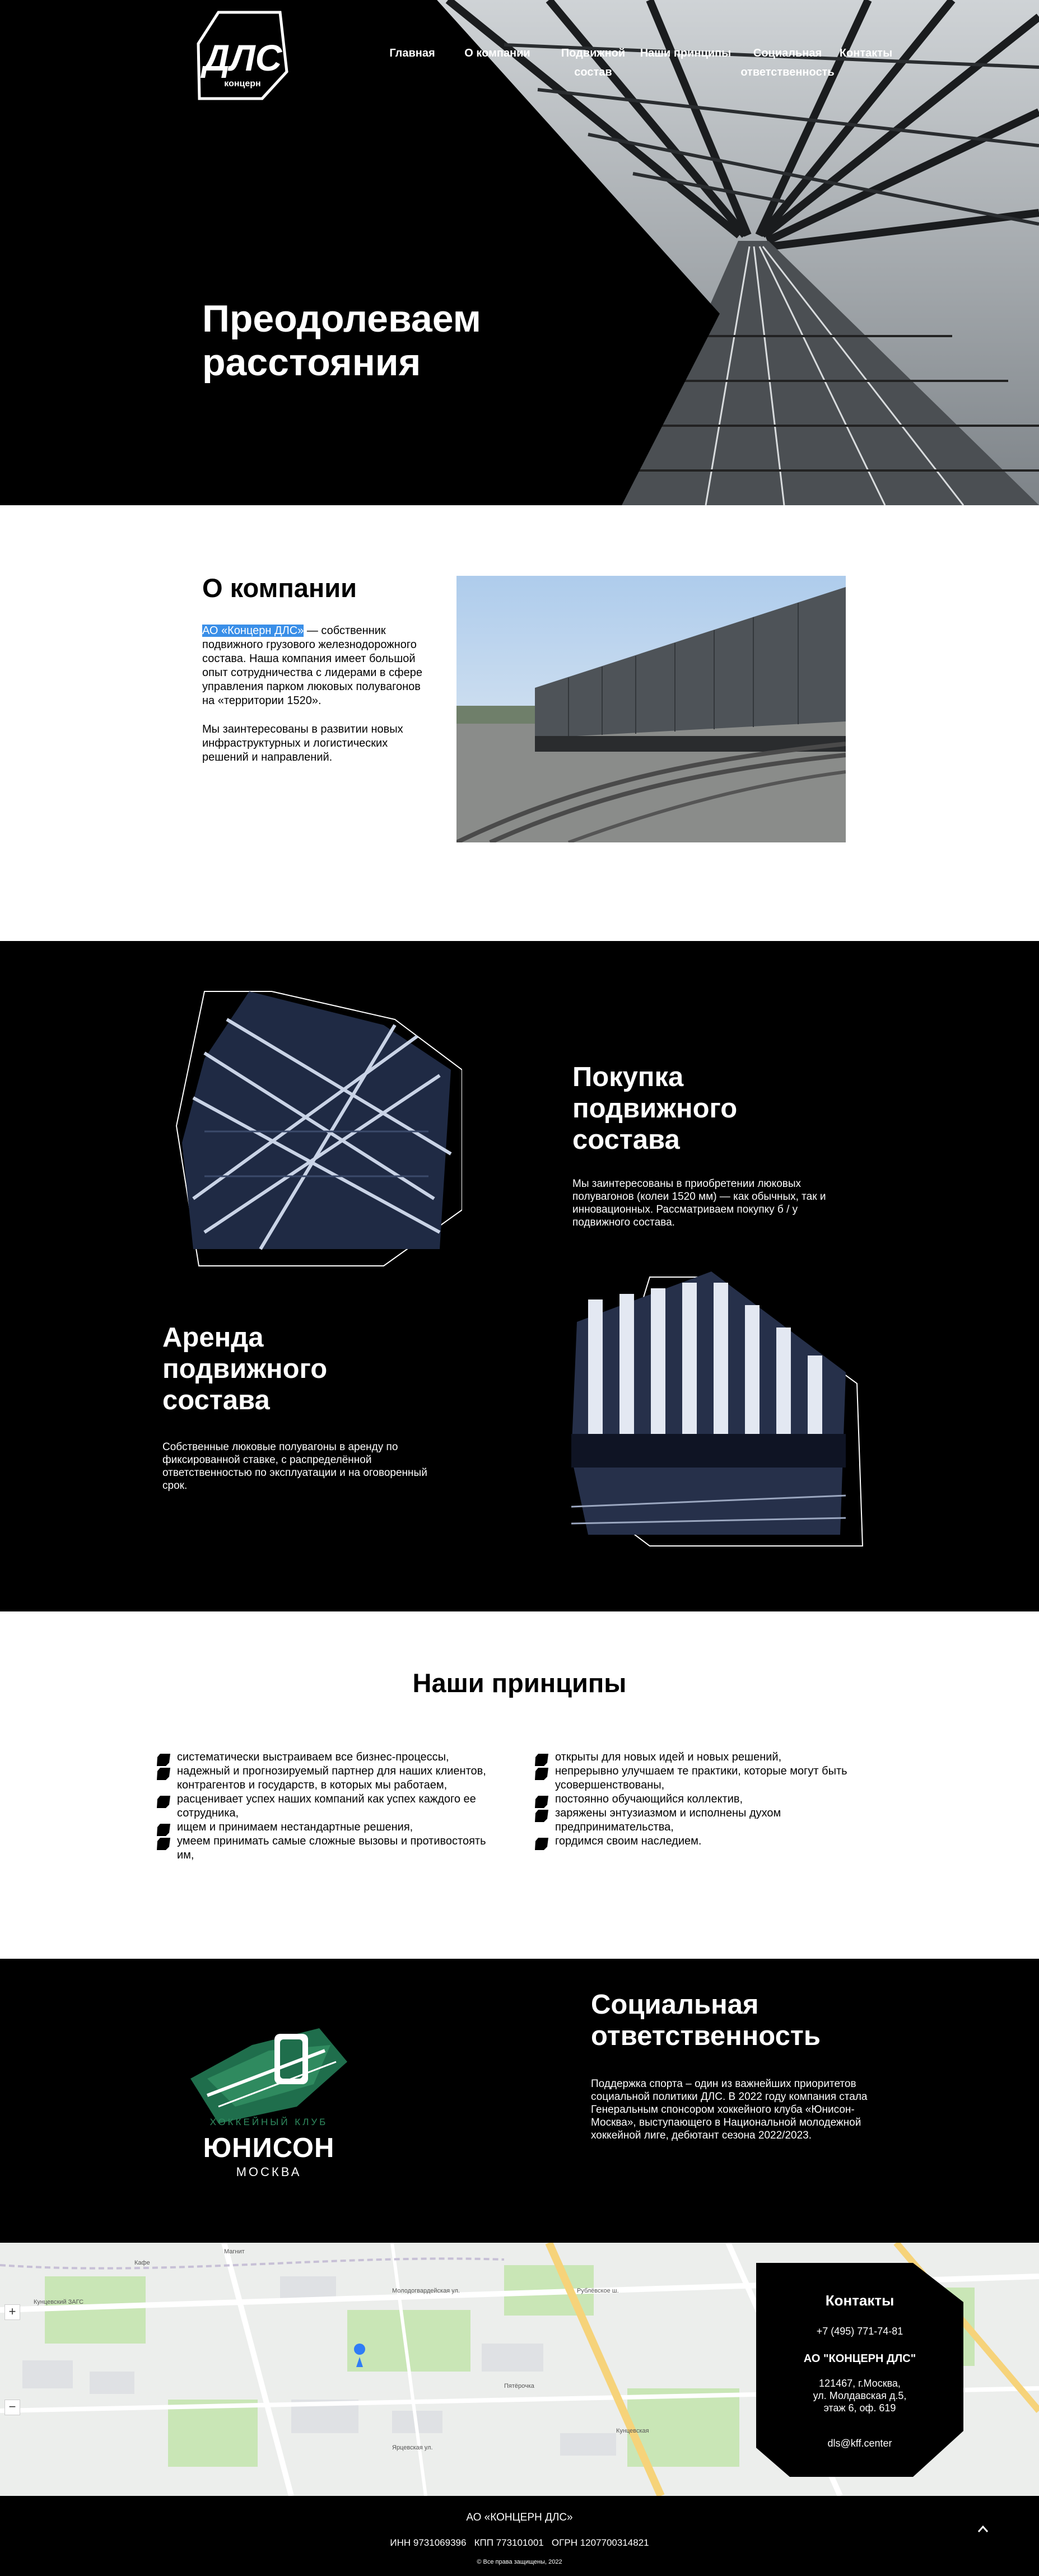 The height and width of the screenshot is (2576, 1039). I want to click on about-title: О компании, so click(279, 588).